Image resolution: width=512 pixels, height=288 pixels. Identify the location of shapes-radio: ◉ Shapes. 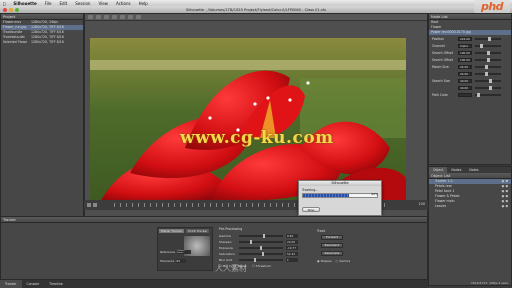
(324, 261).